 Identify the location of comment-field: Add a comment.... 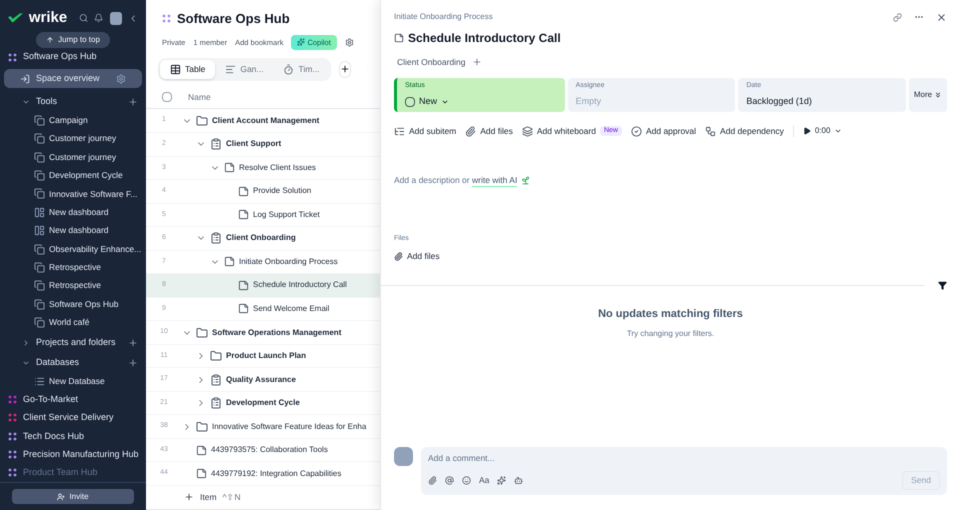
(684, 458).